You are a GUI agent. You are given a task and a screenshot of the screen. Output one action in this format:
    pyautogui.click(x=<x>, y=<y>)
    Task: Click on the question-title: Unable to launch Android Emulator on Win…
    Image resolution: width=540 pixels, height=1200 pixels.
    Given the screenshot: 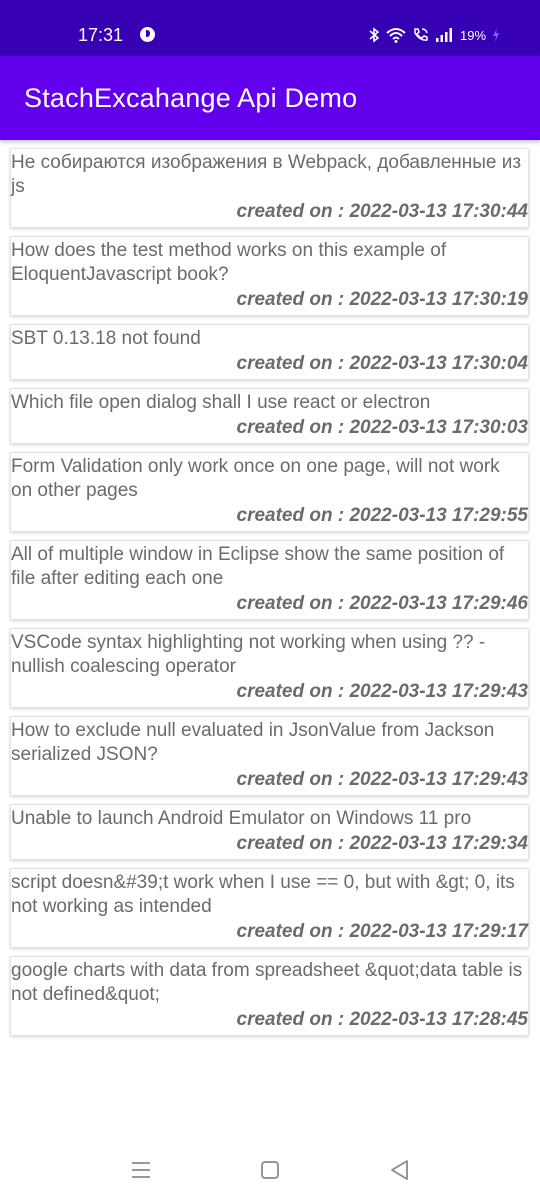 What is the action you would take?
    pyautogui.click(x=241, y=818)
    